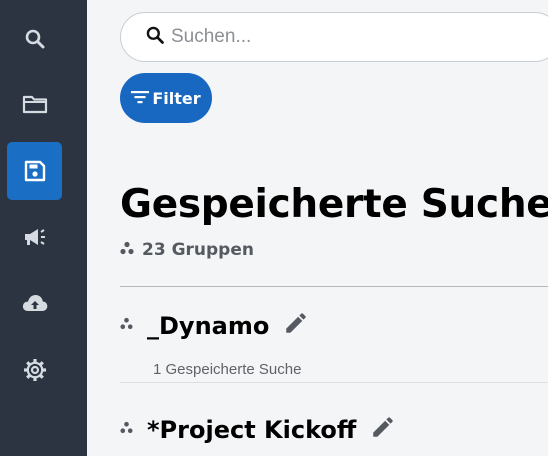 This screenshot has height=456, width=548. Describe the element at coordinates (208, 325) in the screenshot. I see `group-name: _Dynamo` at that location.